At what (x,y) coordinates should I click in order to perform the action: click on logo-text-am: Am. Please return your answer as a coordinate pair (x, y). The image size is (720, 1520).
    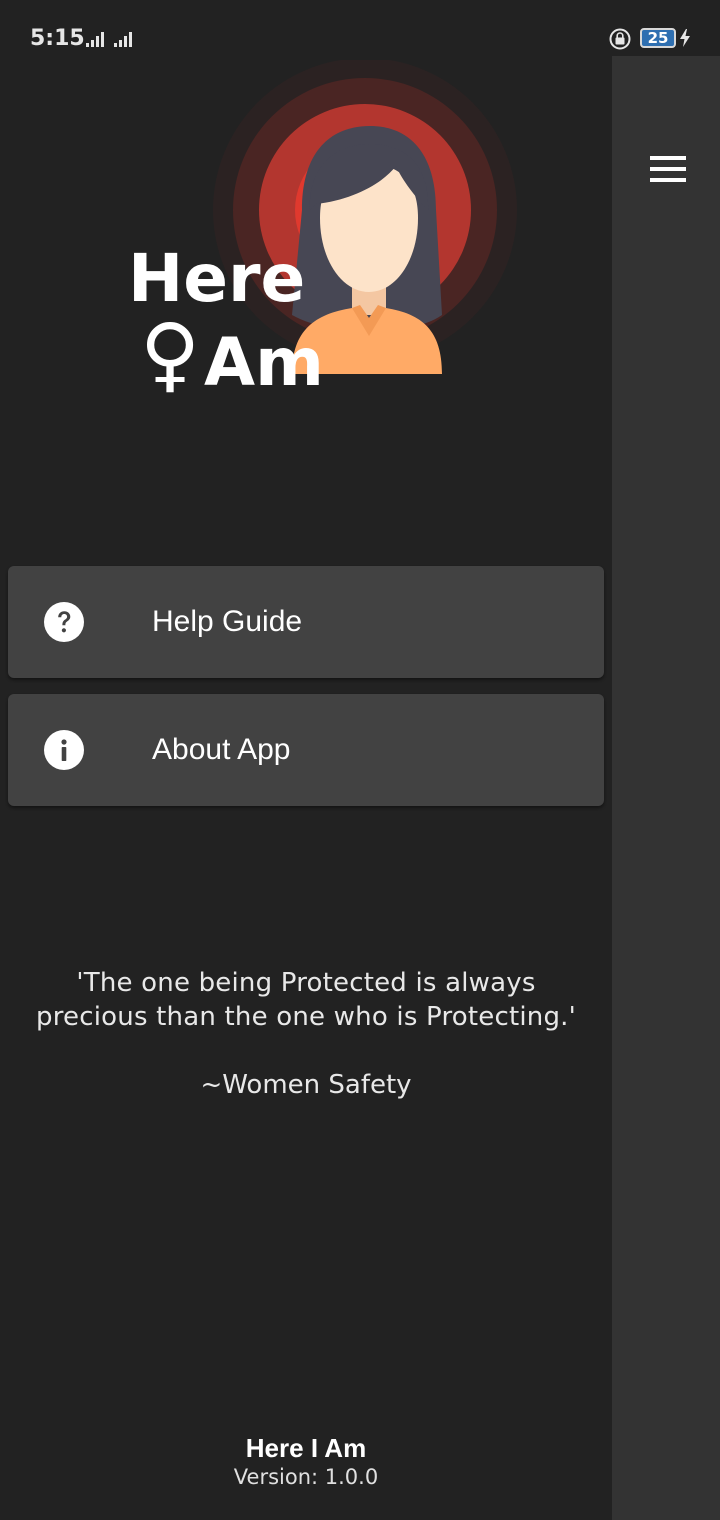
    Looking at the image, I should click on (264, 362).